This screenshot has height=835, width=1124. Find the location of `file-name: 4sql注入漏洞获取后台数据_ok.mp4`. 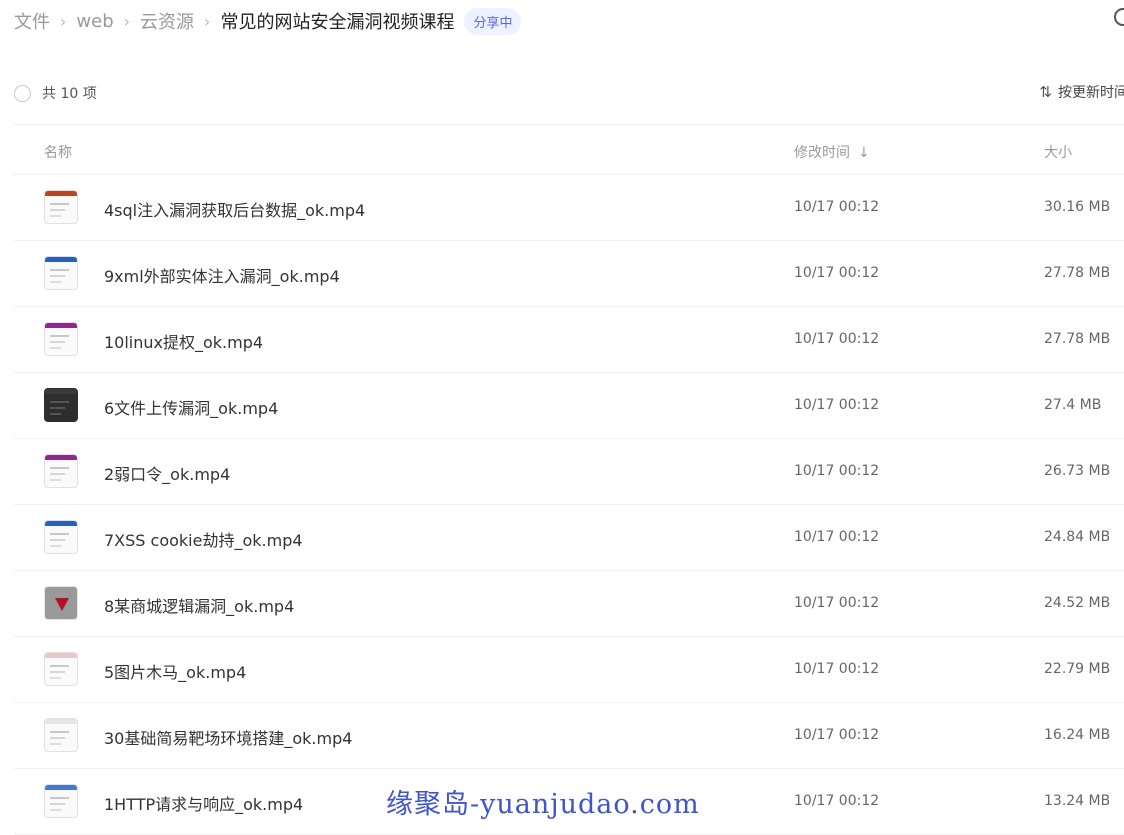

file-name: 4sql注入漏洞获取后台数据_ok.mp4 is located at coordinates (234, 209).